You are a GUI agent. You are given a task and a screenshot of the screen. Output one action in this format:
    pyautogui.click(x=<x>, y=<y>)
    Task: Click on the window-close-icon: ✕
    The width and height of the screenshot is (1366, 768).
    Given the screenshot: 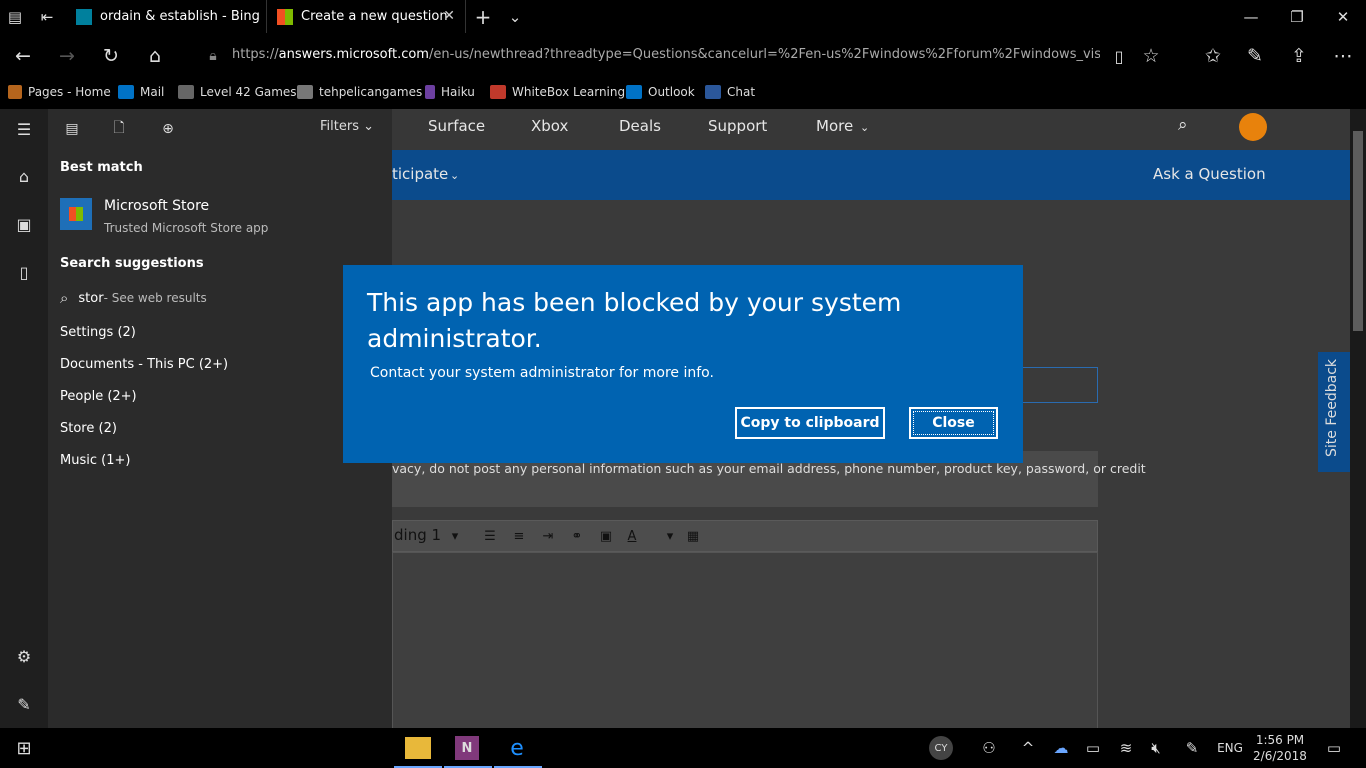 What is the action you would take?
    pyautogui.click(x=1343, y=16)
    